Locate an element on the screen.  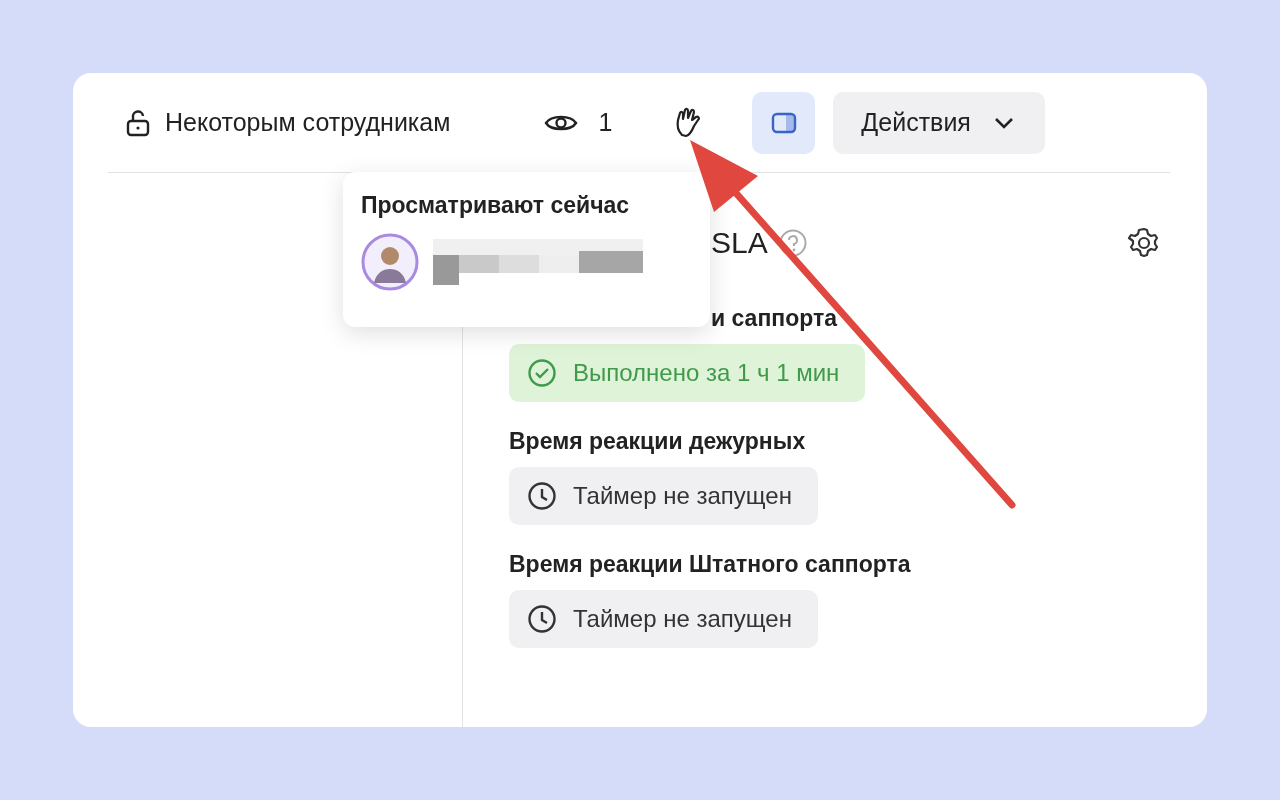
section-heading: SLA is located at coordinates (739, 243).